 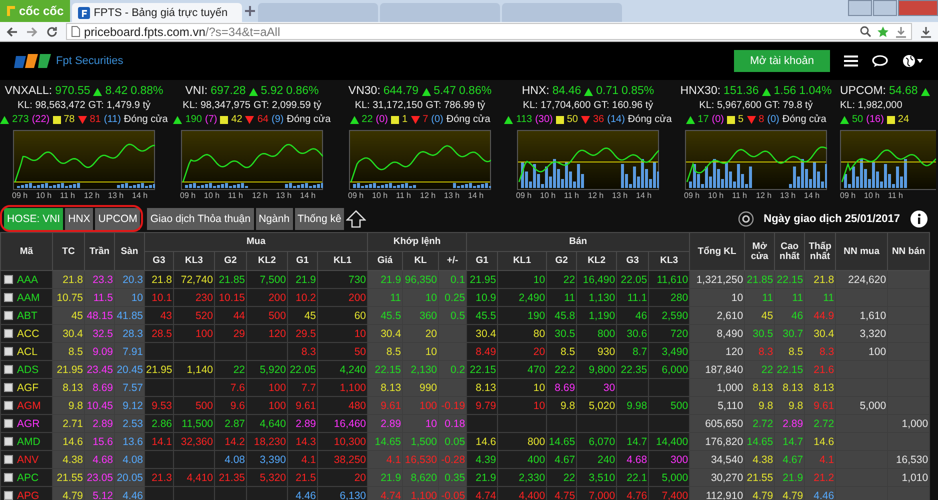 What do you see at coordinates (102, 388) in the screenshot?
I see `table-cell: 8.69` at bounding box center [102, 388].